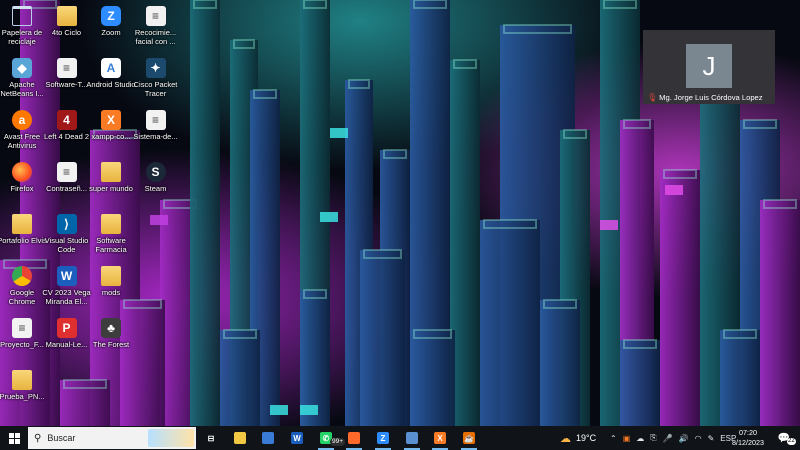 Image resolution: width=800 pixels, height=450 pixels. Describe the element at coordinates (156, 186) in the screenshot. I see `desktop-shortcut: S Steam` at that location.